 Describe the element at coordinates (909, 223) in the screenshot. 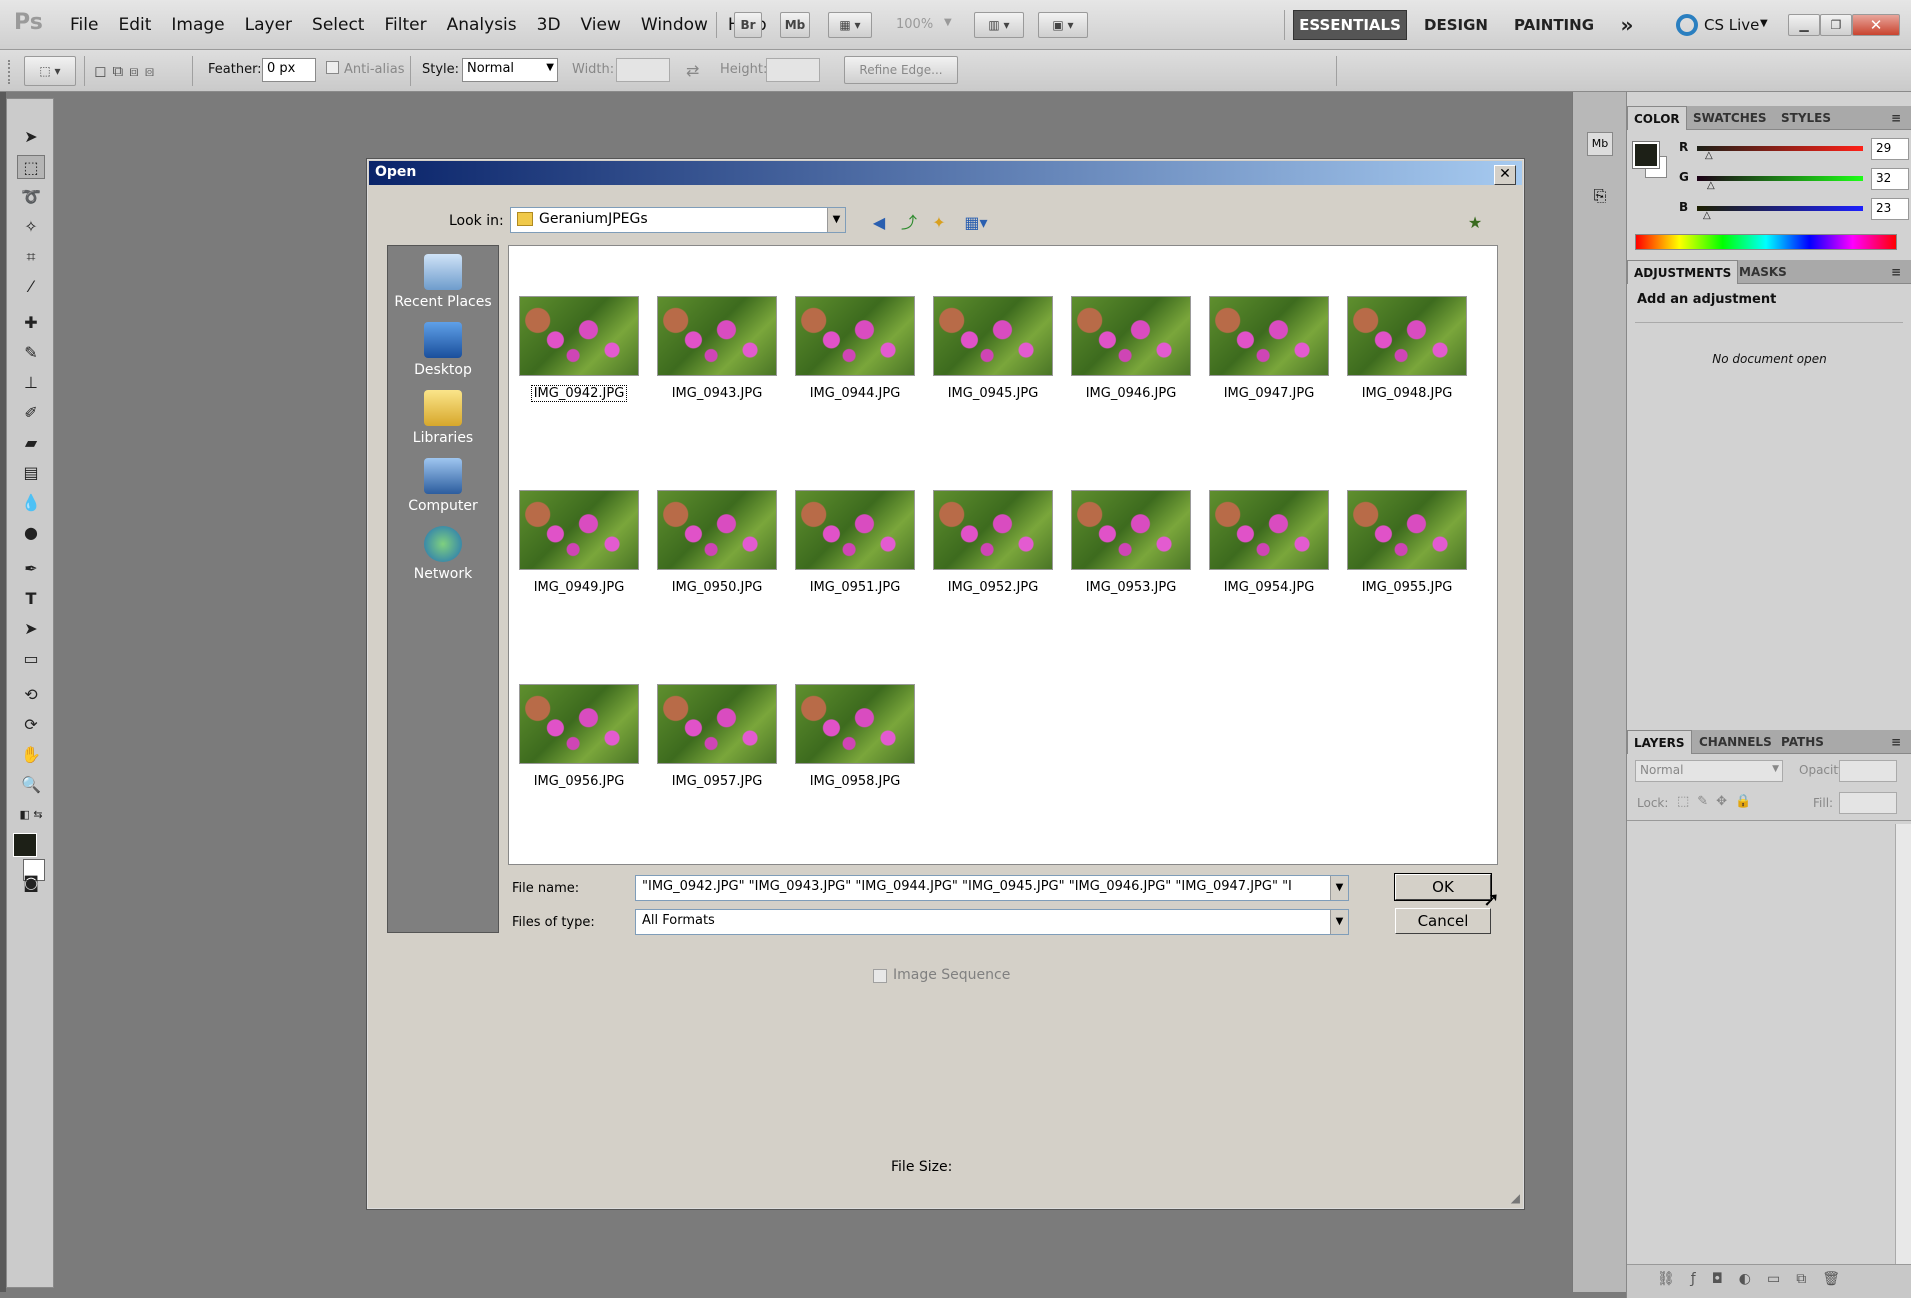

I see `up-folder-icon: ⤴` at that location.